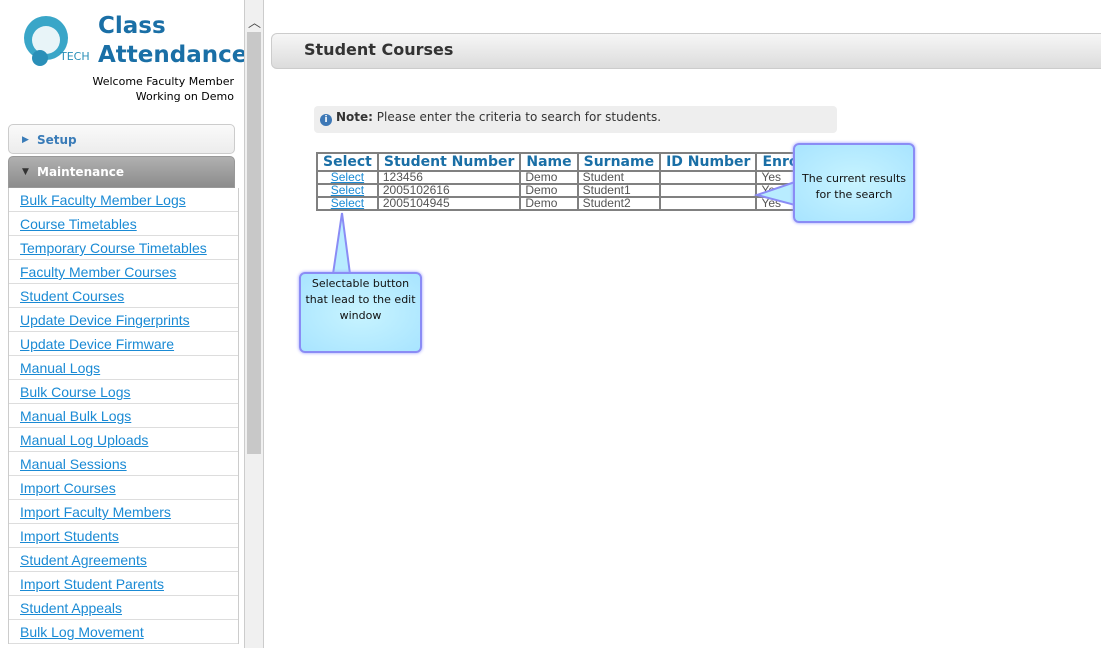  I want to click on results-callout: The current results for the search, so click(854, 183).